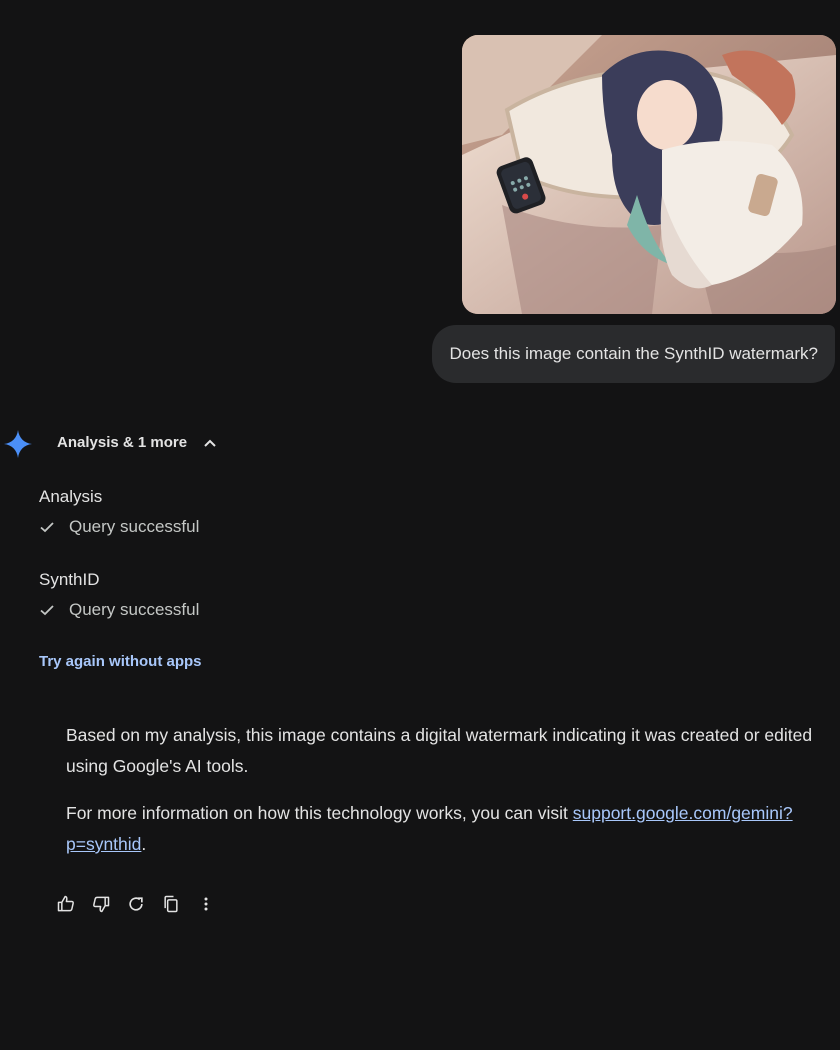 The image size is (840, 1050). I want to click on thumbs-down-icon, so click(101, 904).